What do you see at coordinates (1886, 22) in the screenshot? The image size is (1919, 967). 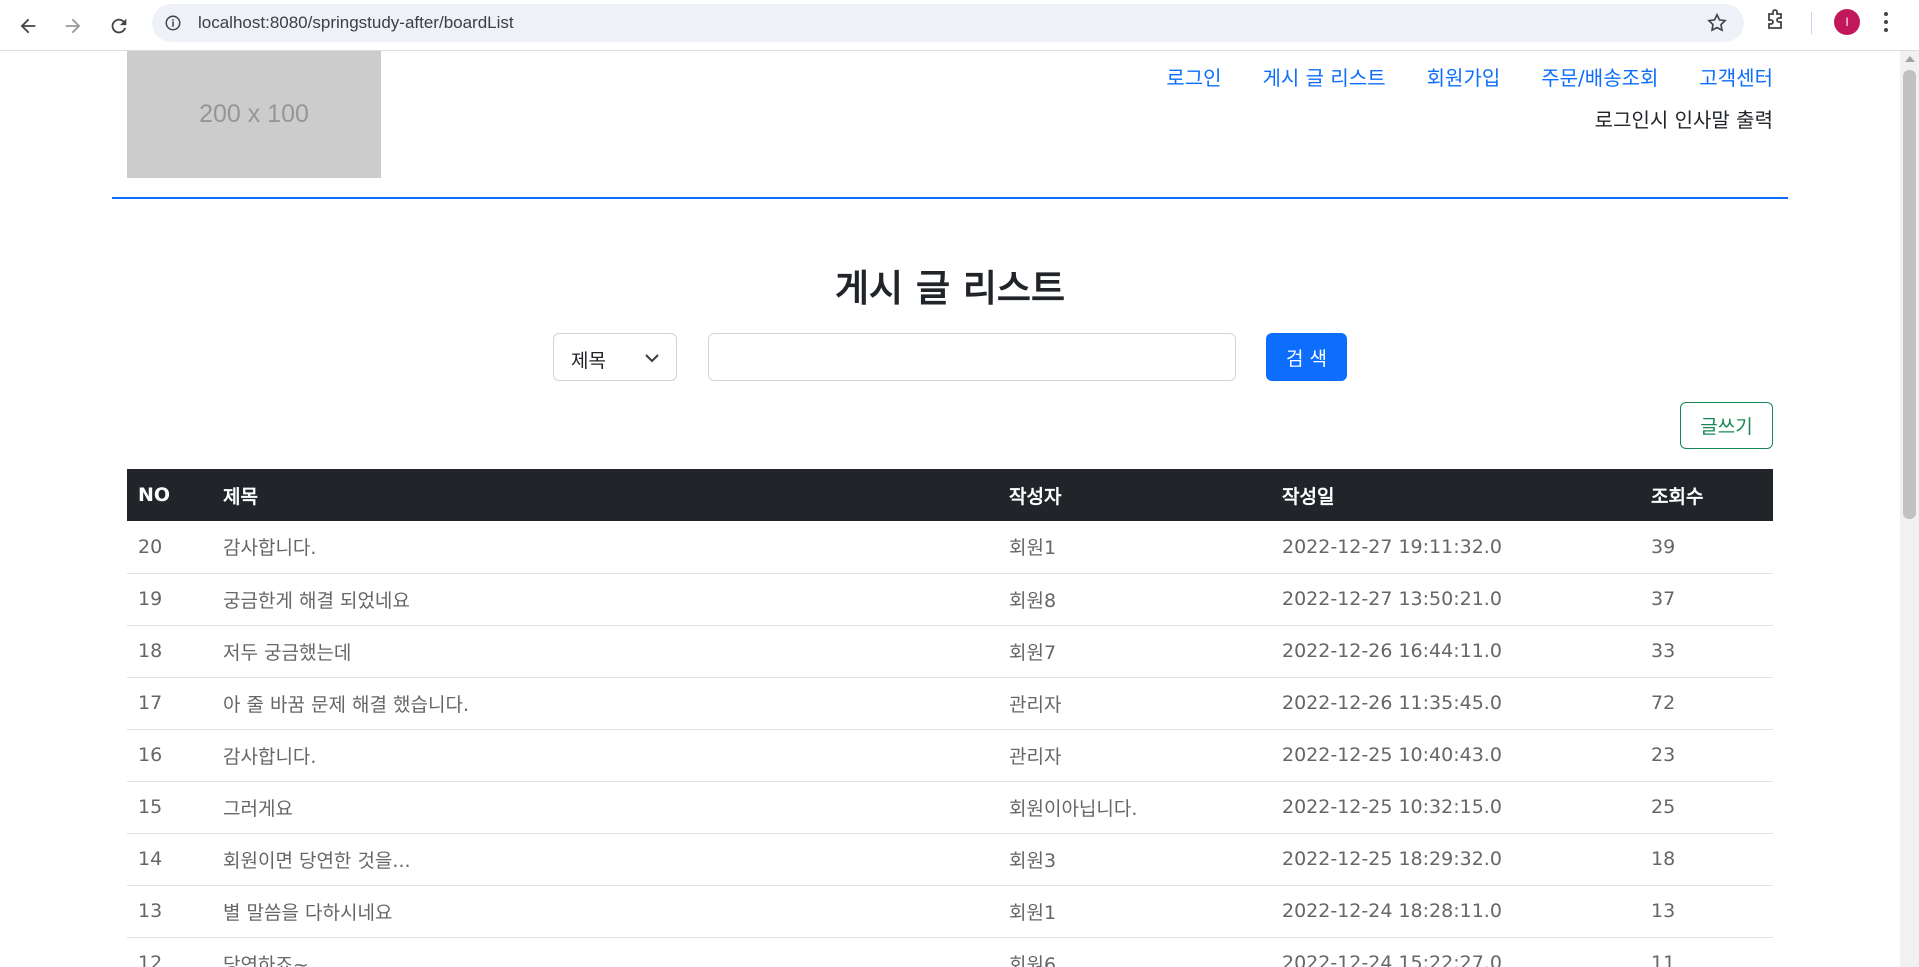 I see `kebab-menu-icon` at bounding box center [1886, 22].